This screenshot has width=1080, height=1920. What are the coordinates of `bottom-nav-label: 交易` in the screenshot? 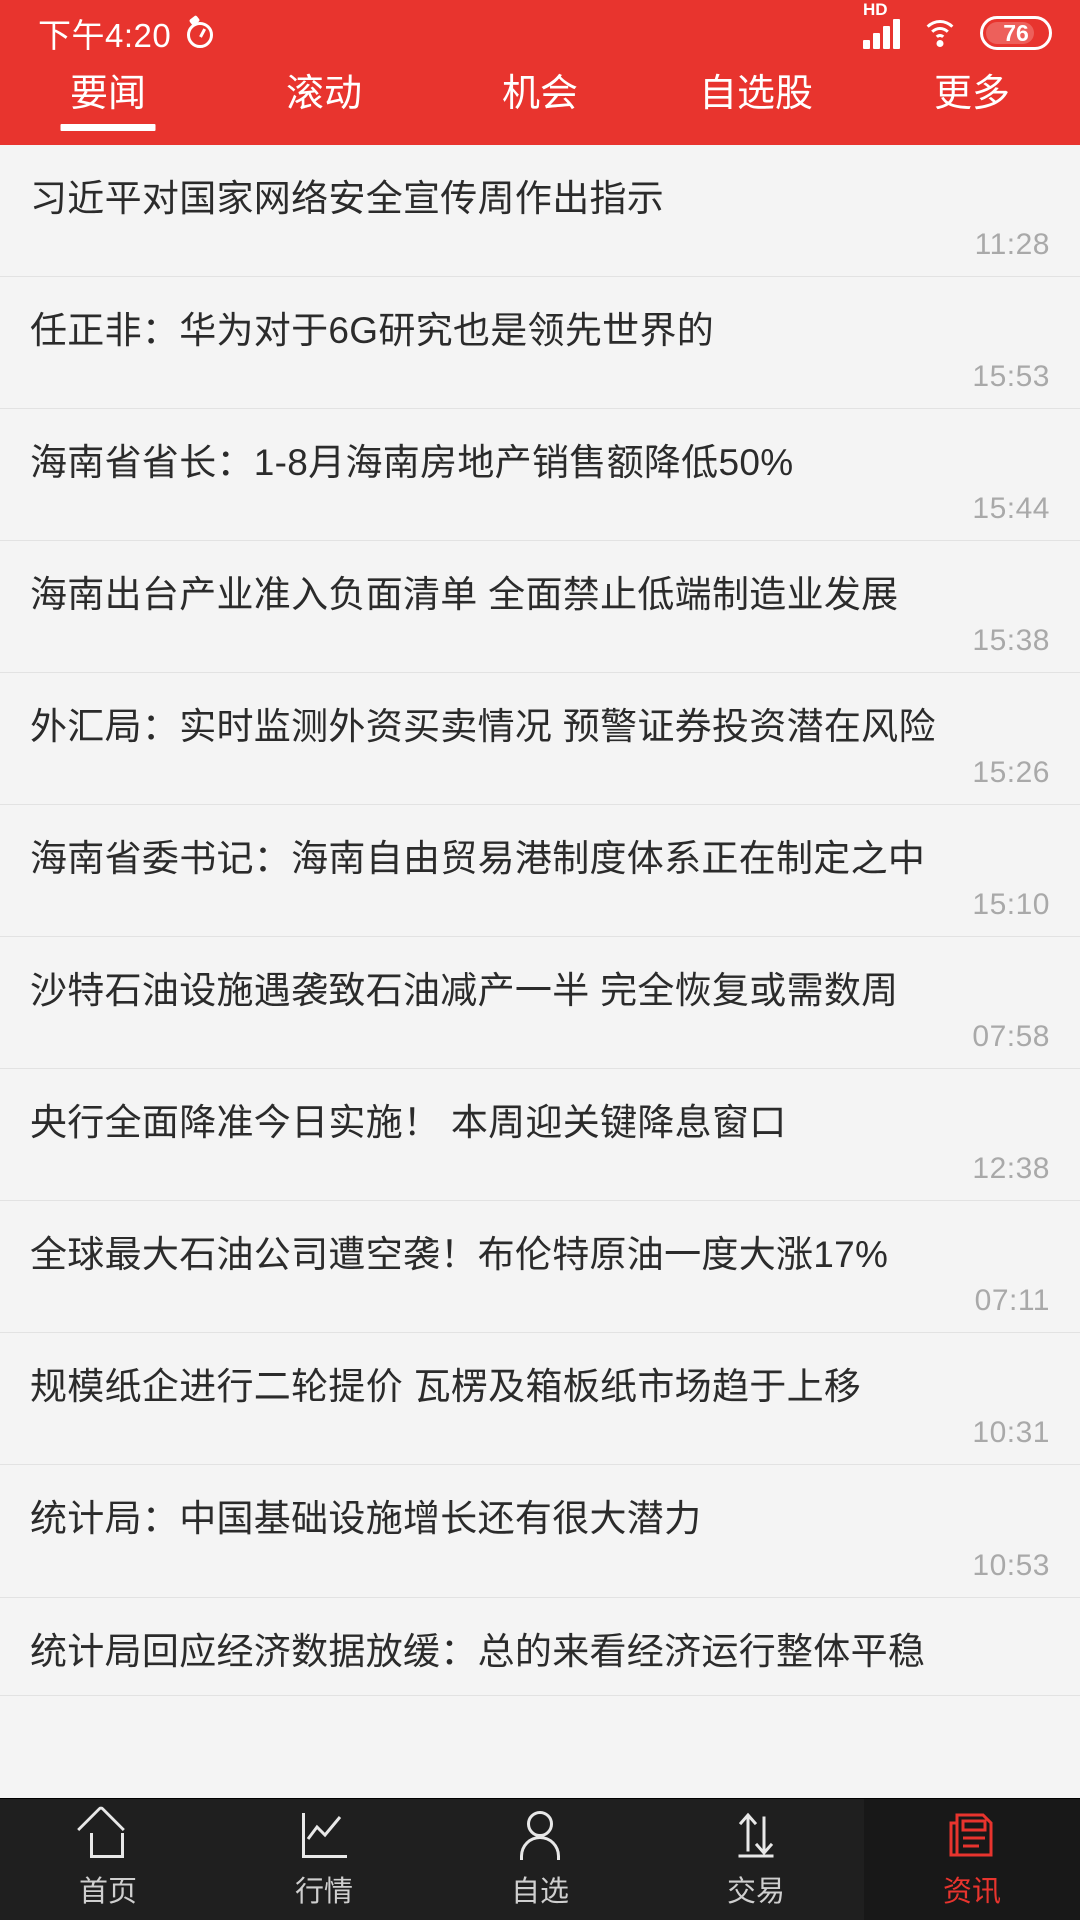 It's located at (755, 1892).